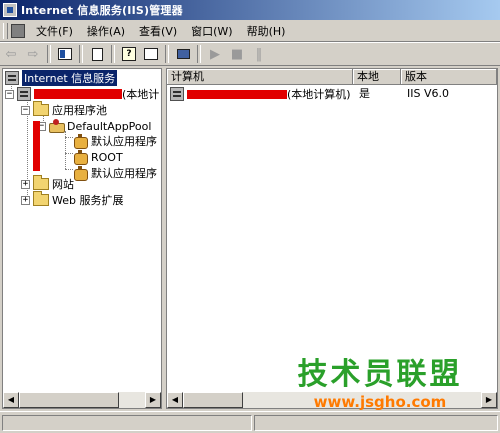 This screenshot has height=433, width=500. What do you see at coordinates (88, 200) in the screenshot?
I see `tree-item-label: Web 服务扩展` at bounding box center [88, 200].